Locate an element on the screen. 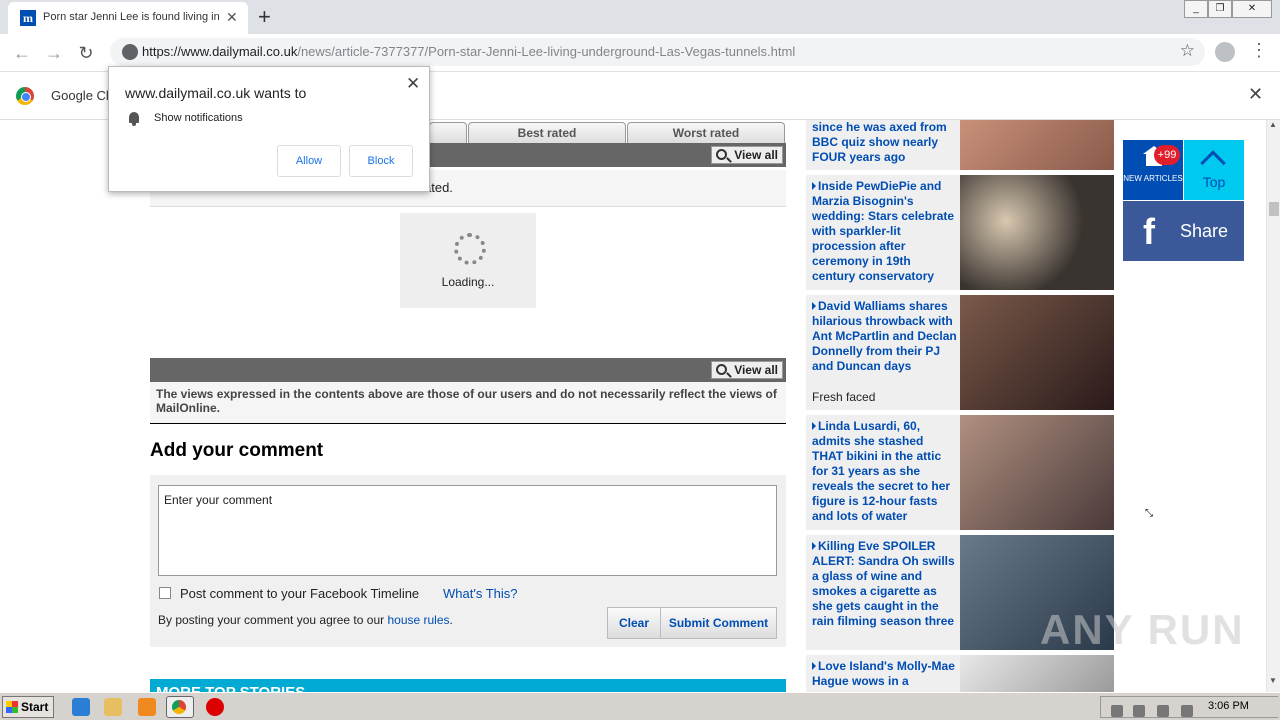 The image size is (1280, 720). system-tray is located at coordinates (1189, 707).